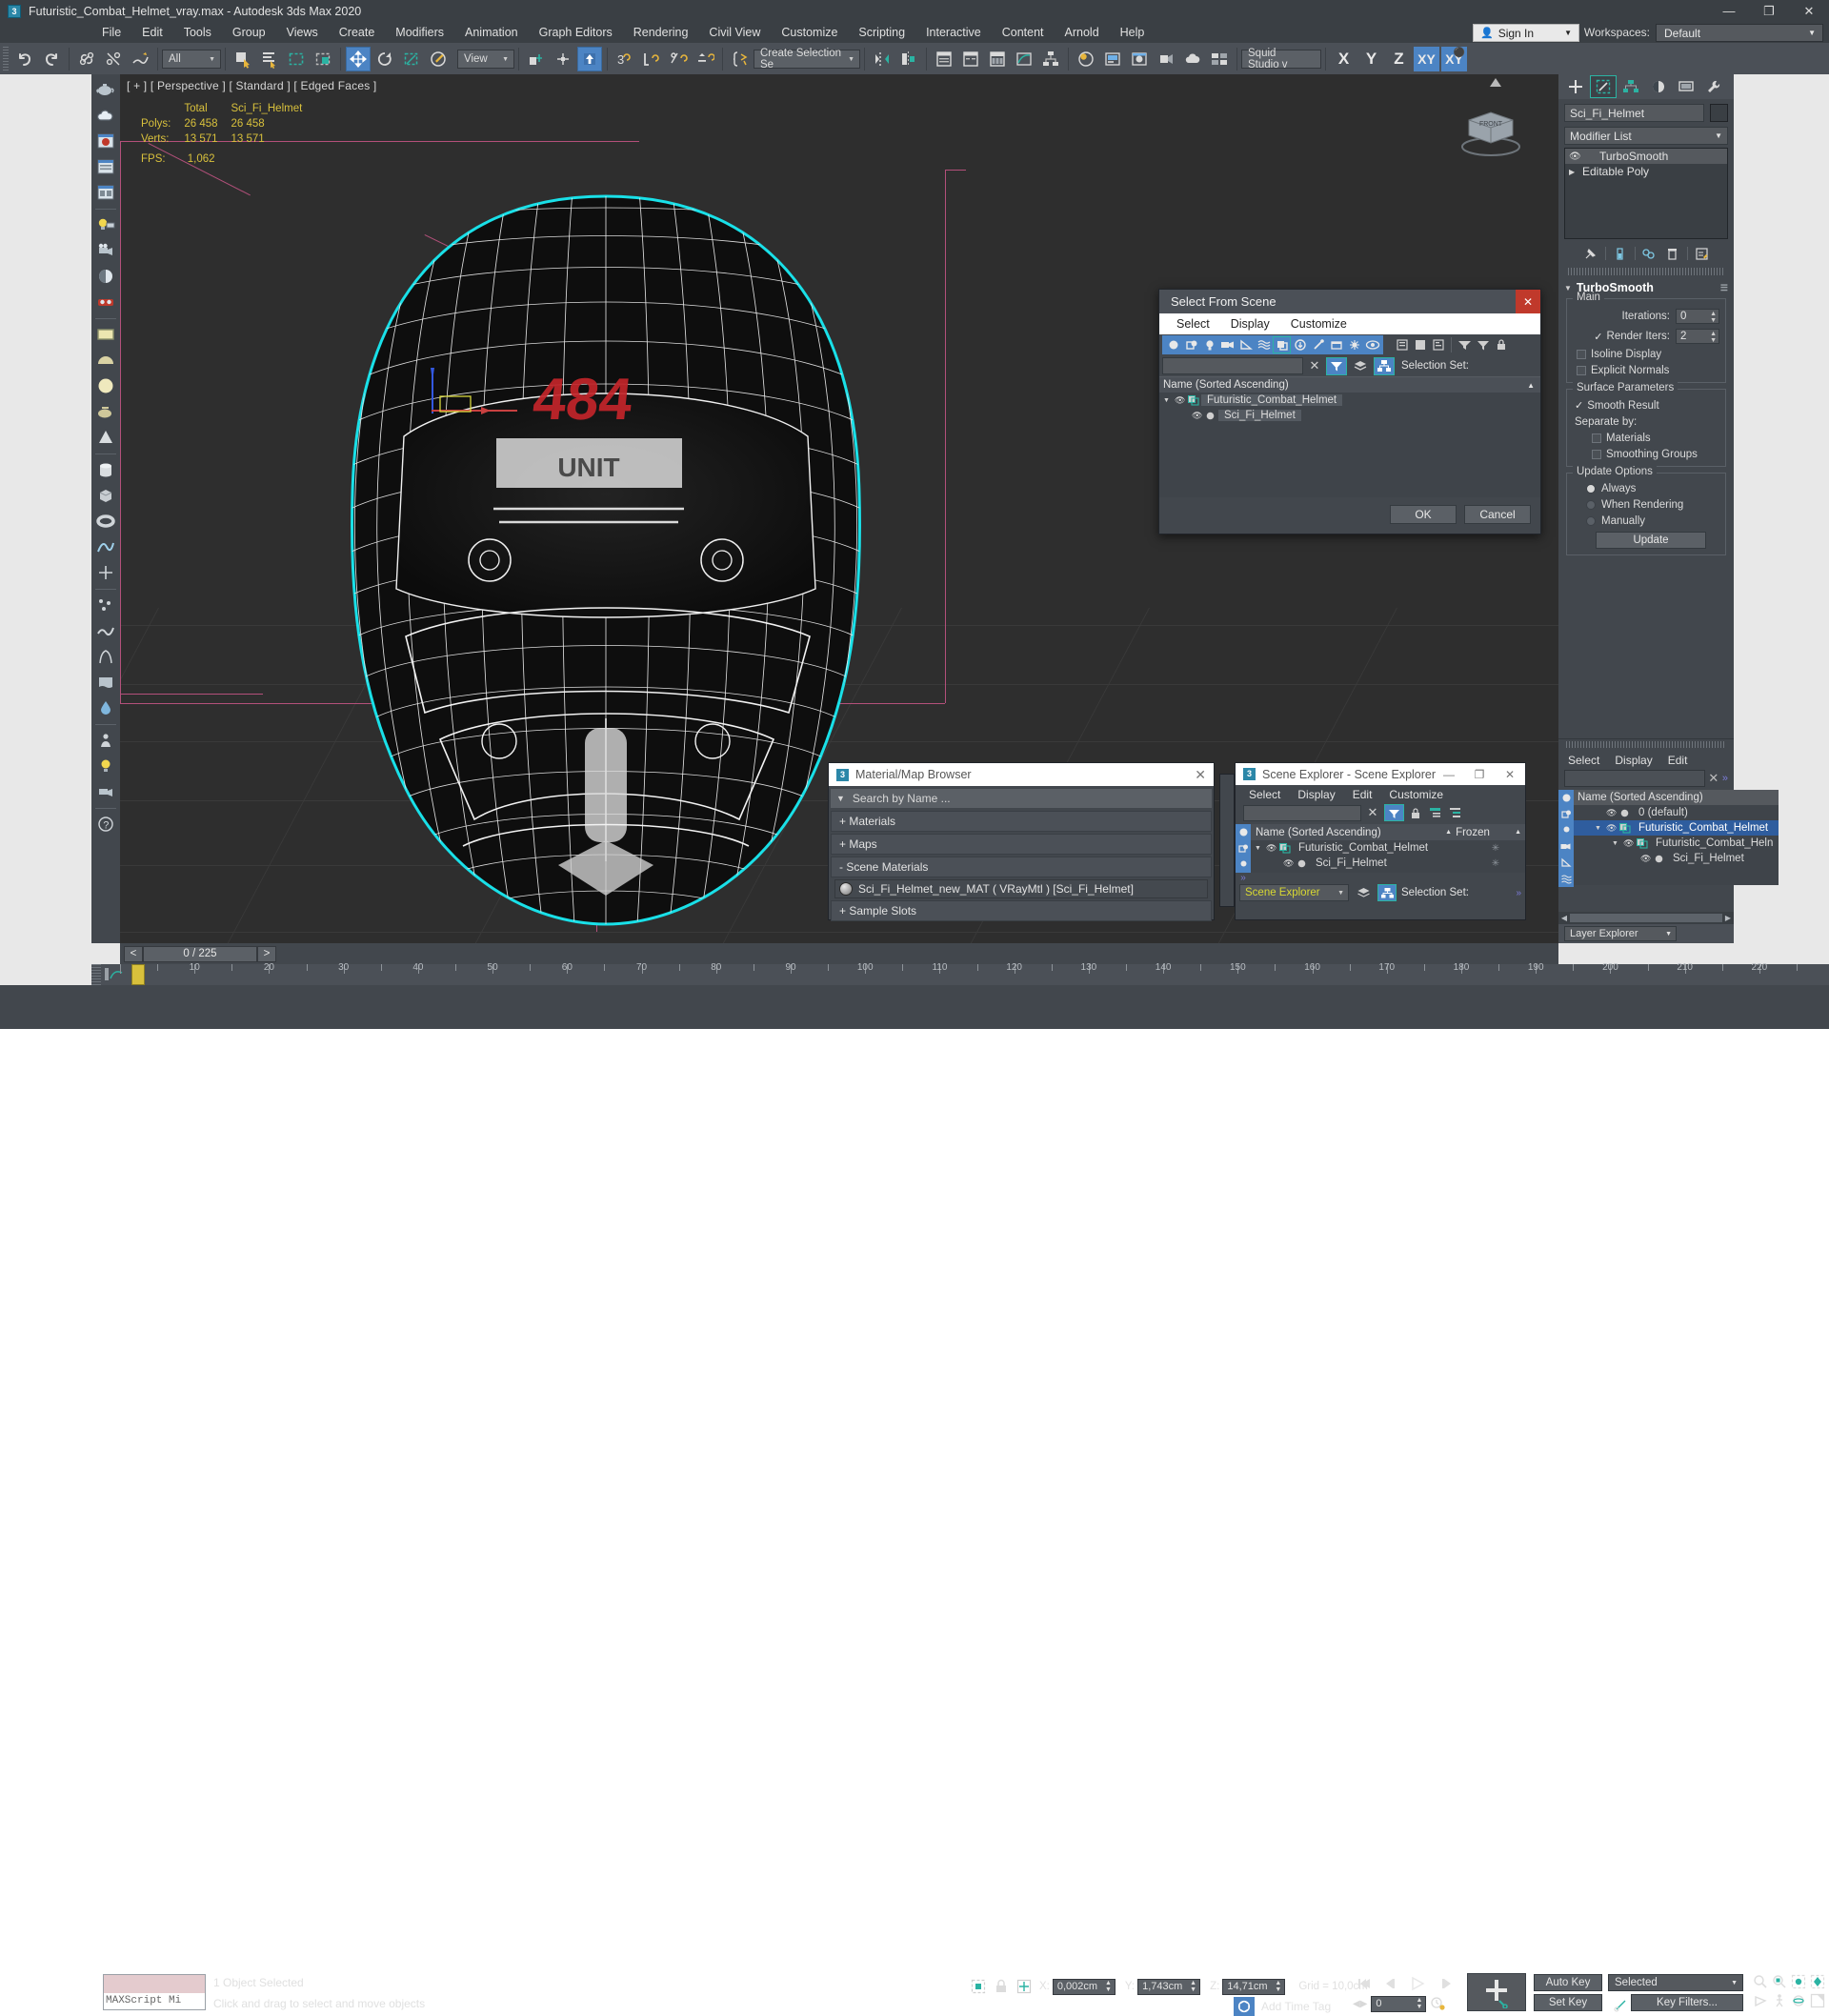  Describe the element at coordinates (1349, 445) in the screenshot. I see `dialog-scene-tree: ▼ 👁 Futuristic_Combat_Helmet 👁 Sci_Fi_Helmet` at that location.